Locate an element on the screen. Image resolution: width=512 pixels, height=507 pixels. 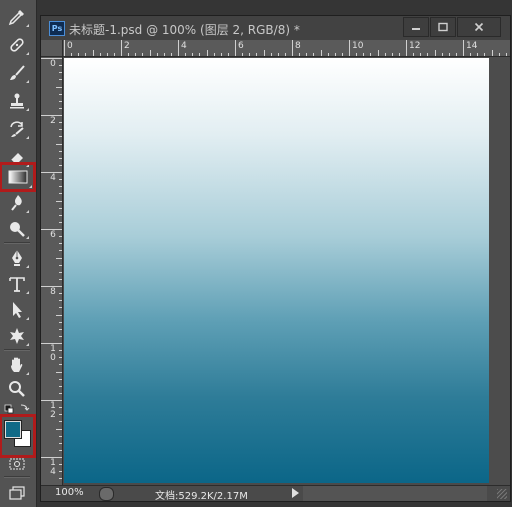
blur-tool is located at coordinates (16, 202).